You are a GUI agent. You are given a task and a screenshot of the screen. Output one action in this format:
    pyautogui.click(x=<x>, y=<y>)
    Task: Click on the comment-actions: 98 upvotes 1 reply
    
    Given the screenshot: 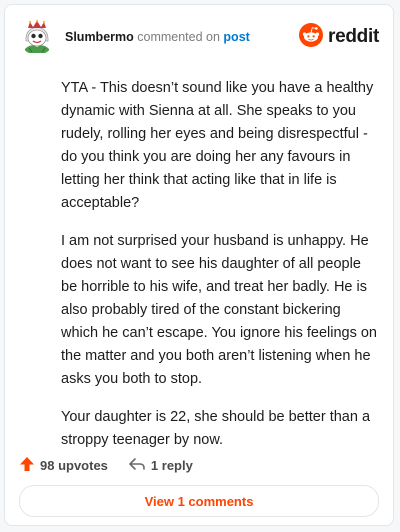 What is the action you would take?
    pyautogui.click(x=106, y=465)
    